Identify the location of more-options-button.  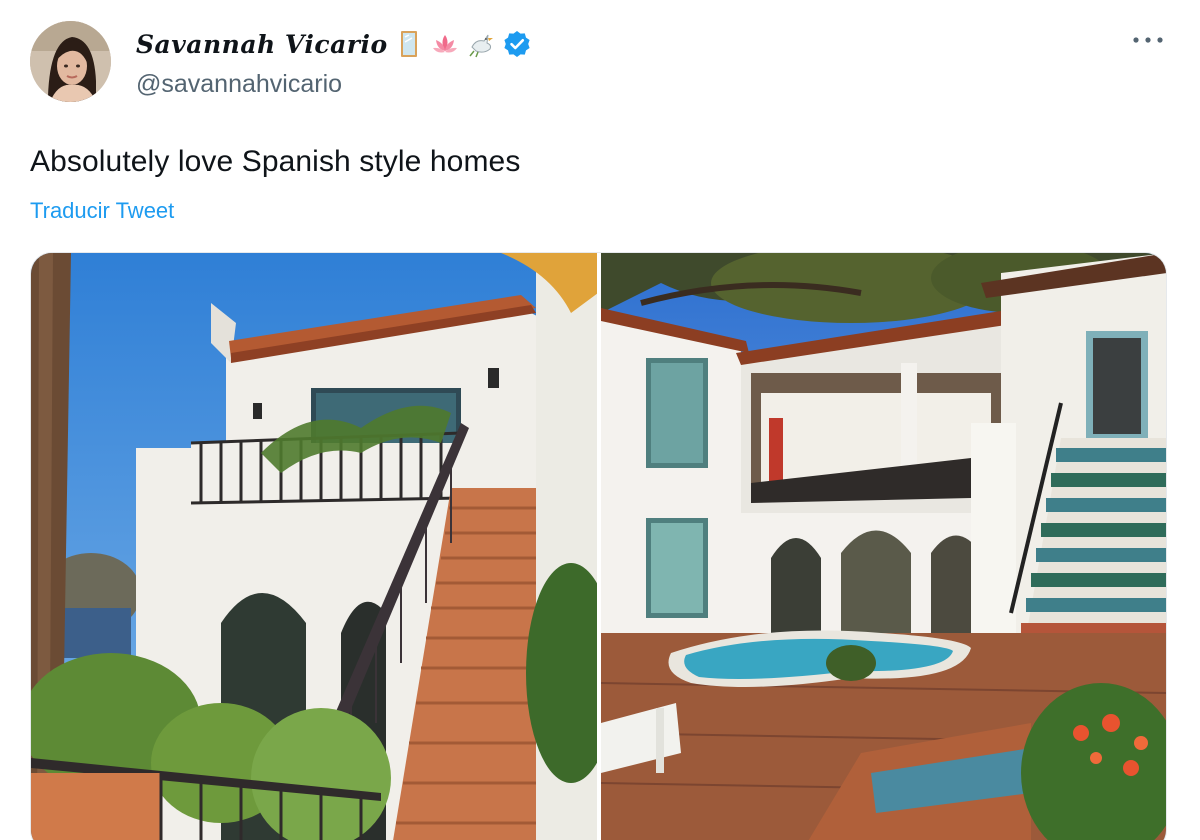
(1148, 40).